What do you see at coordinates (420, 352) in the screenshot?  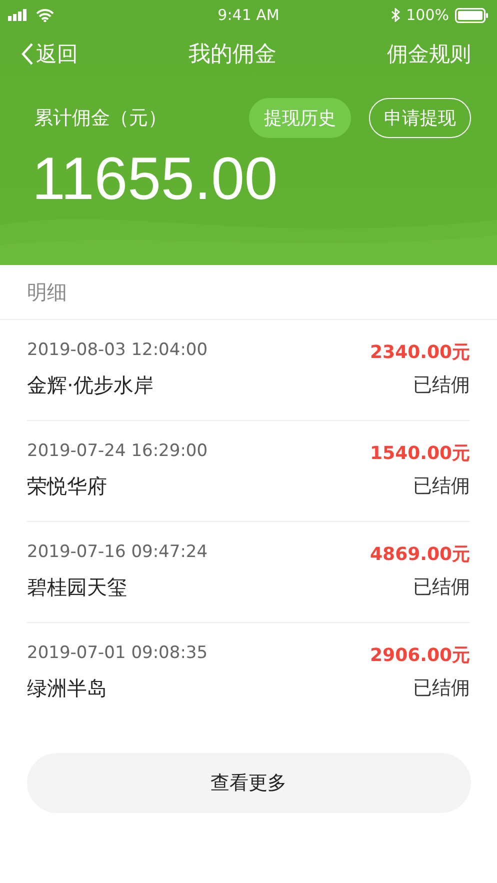 I see `record-amount: 2340.00元` at bounding box center [420, 352].